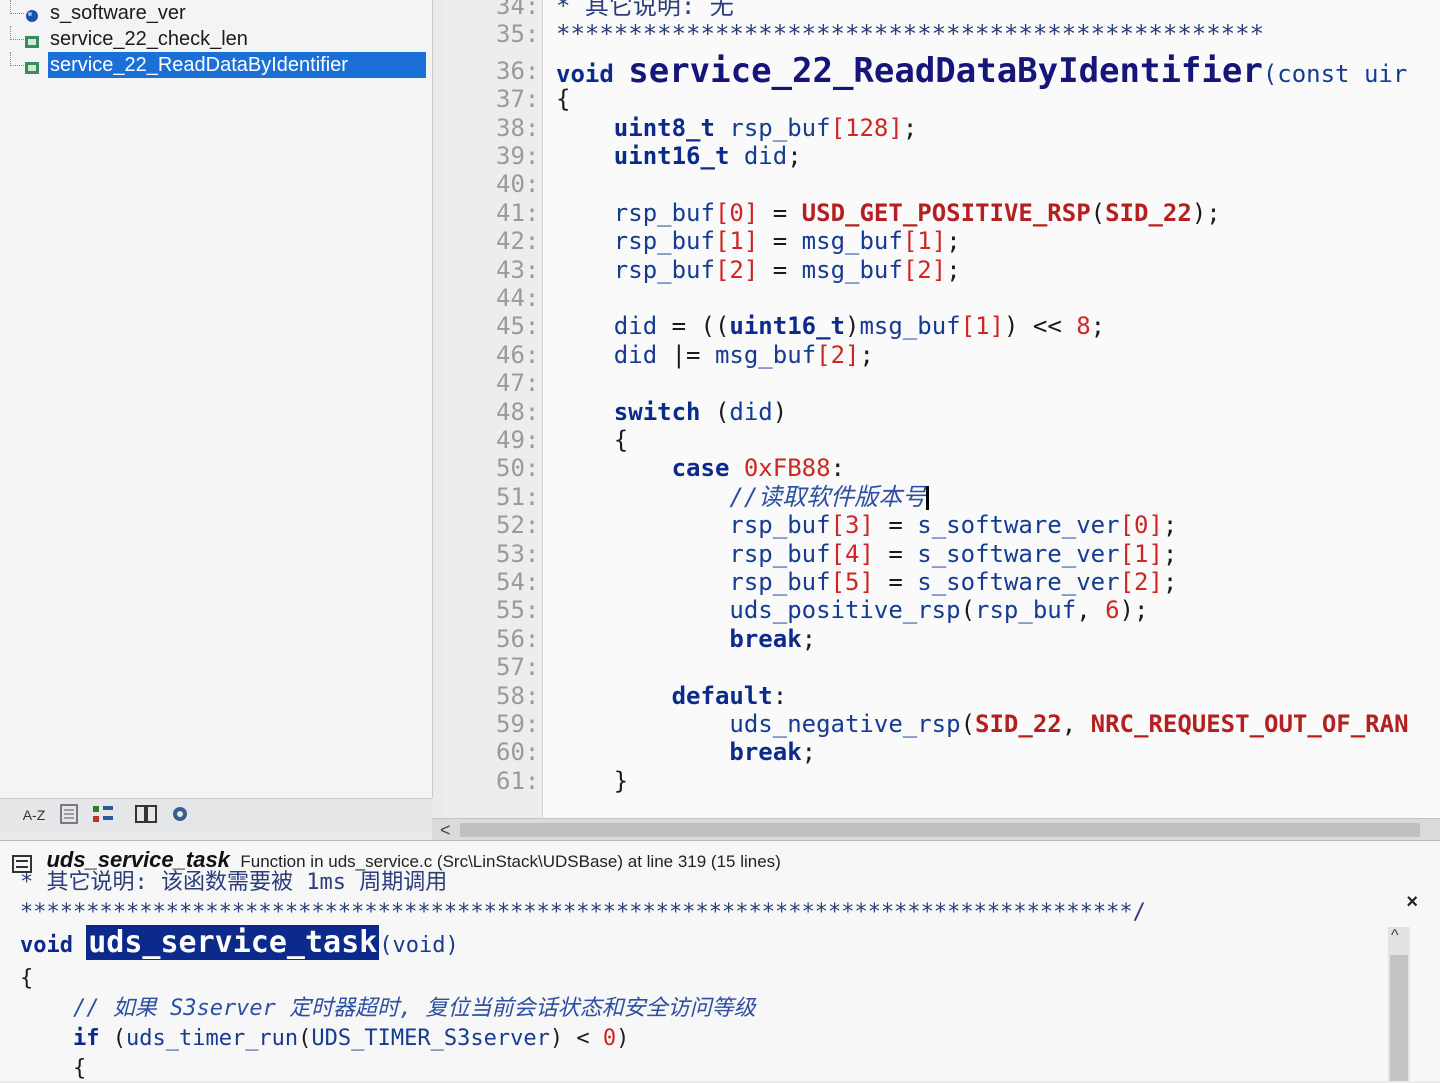  I want to click on code-line: rsp_buf[3] = s_software_ver[0];, so click(942, 525).